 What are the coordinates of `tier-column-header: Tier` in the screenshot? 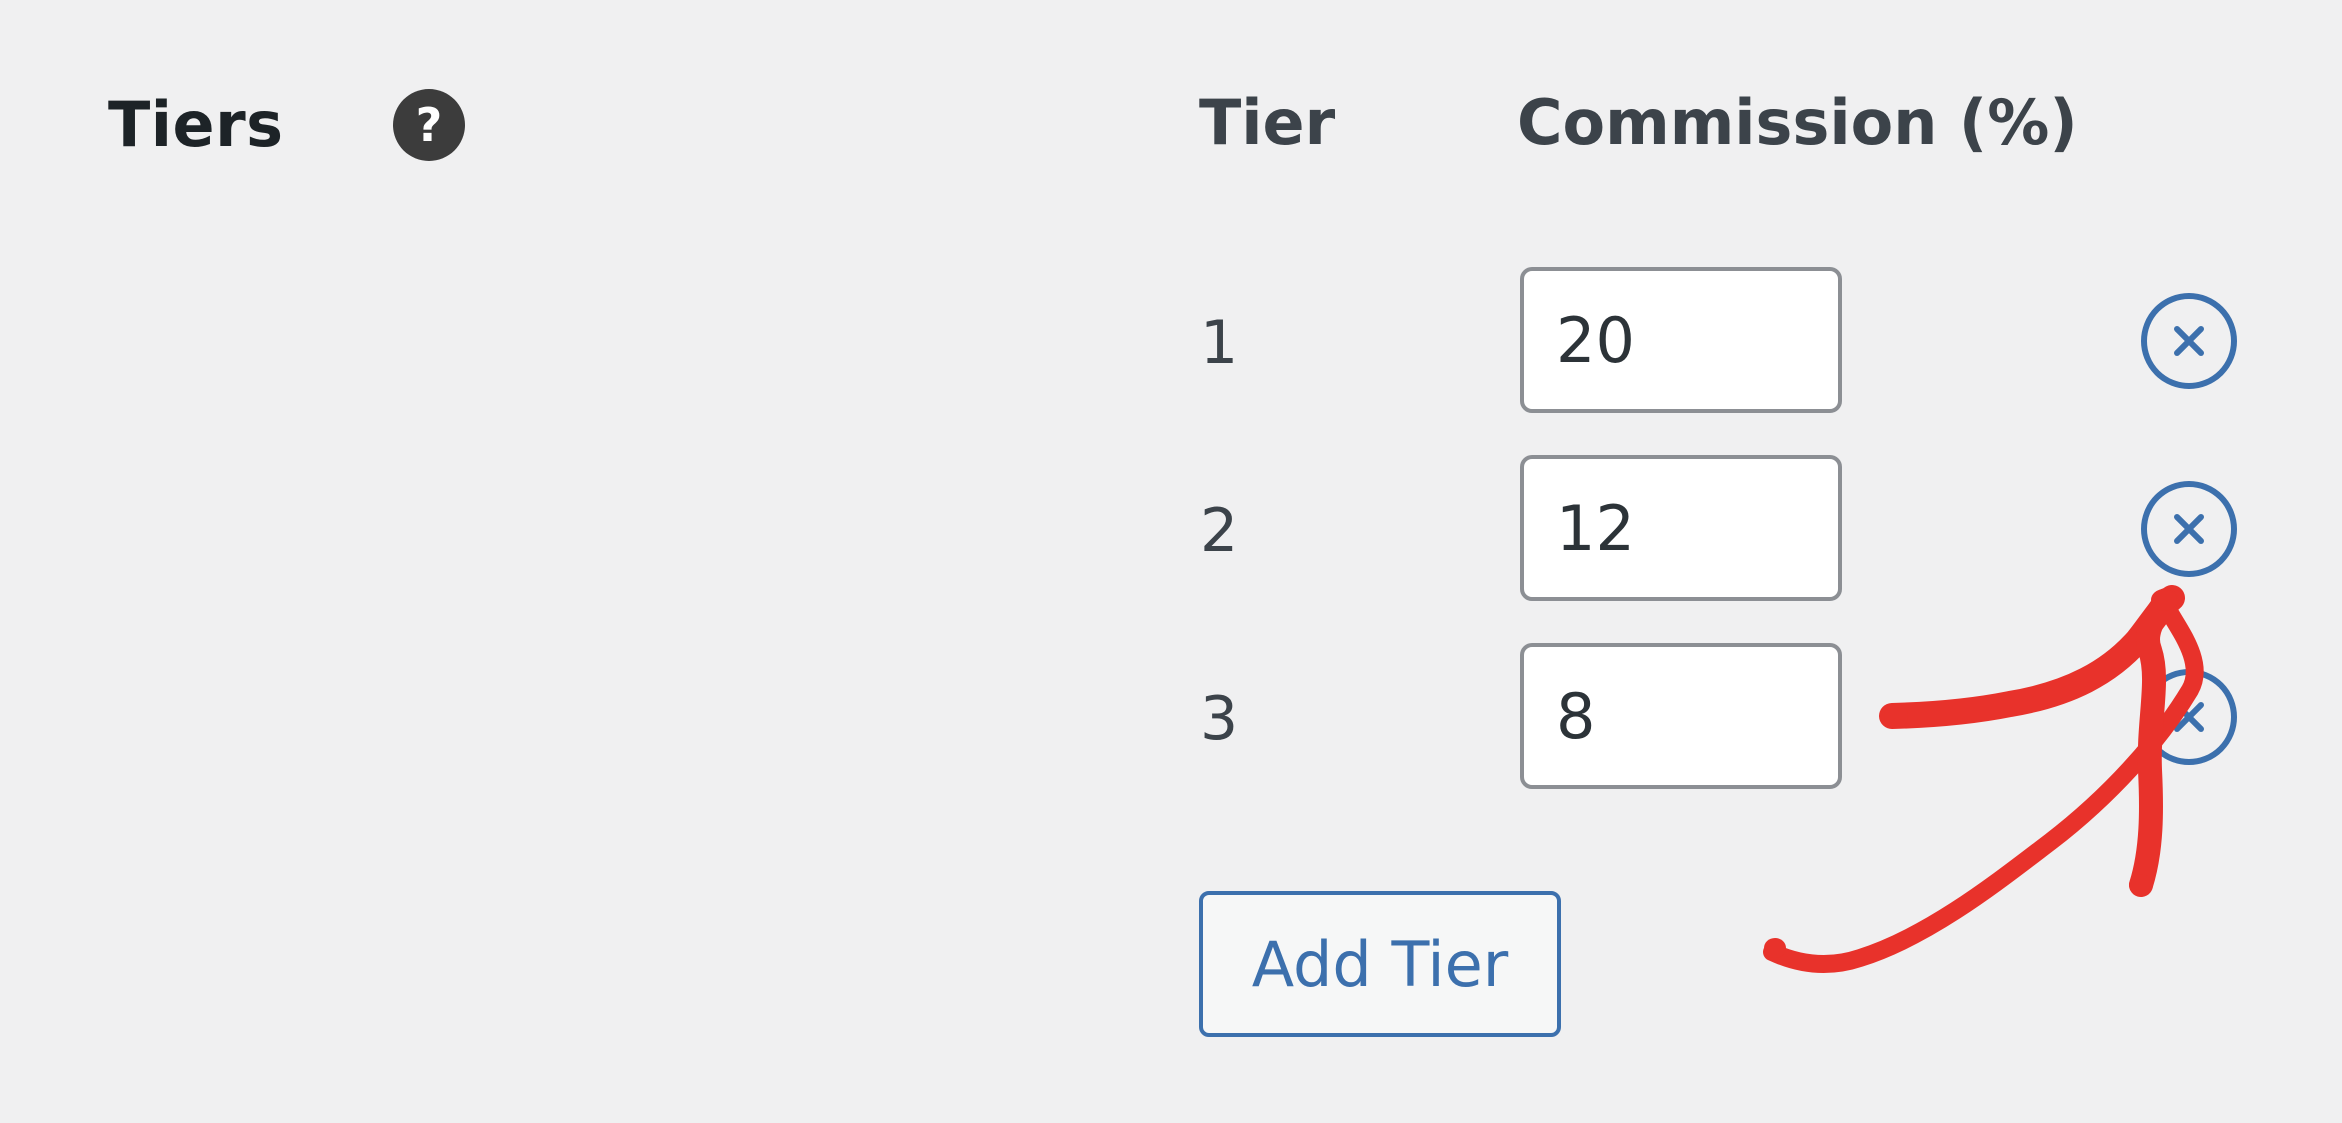 It's located at (1267, 122).